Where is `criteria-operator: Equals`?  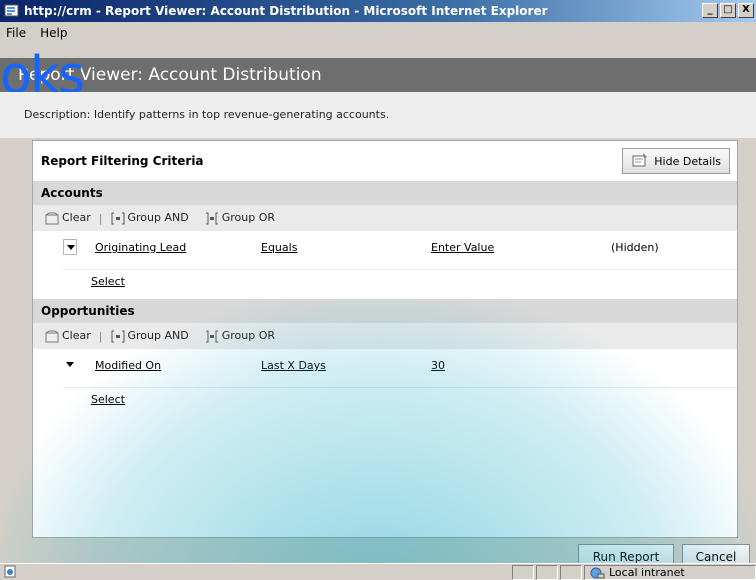
criteria-operator: Equals is located at coordinates (279, 247).